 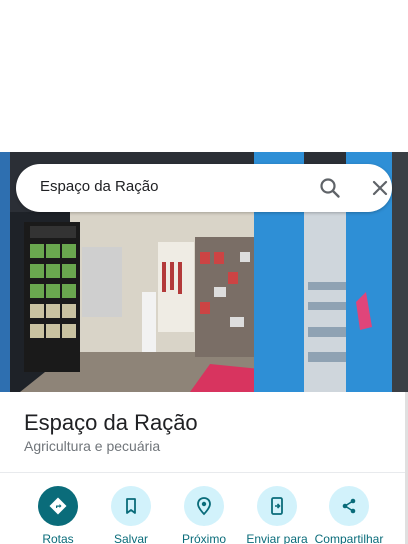 What do you see at coordinates (330, 188) in the screenshot?
I see `search-icon` at bounding box center [330, 188].